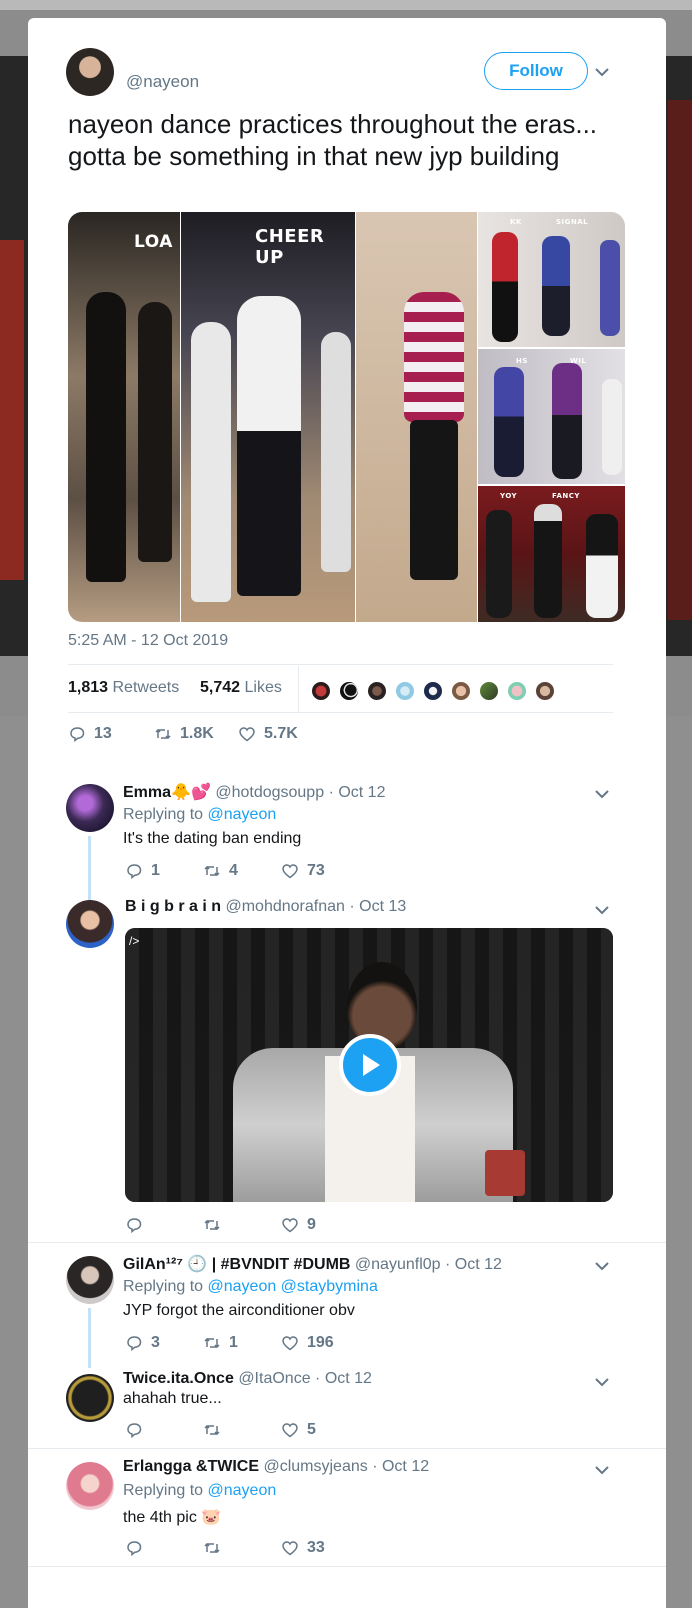  I want to click on video-player: />, so click(369, 1065).